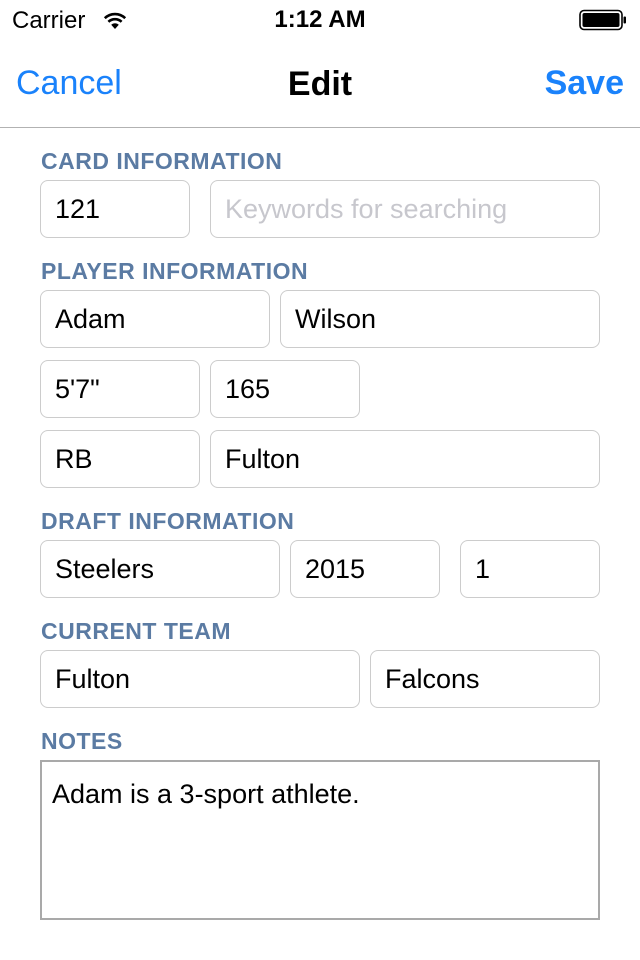 Image resolution: width=640 pixels, height=960 pixels. Describe the element at coordinates (168, 521) in the screenshot. I see `section-label-draft-information: DRAFT INFORMATION` at that location.